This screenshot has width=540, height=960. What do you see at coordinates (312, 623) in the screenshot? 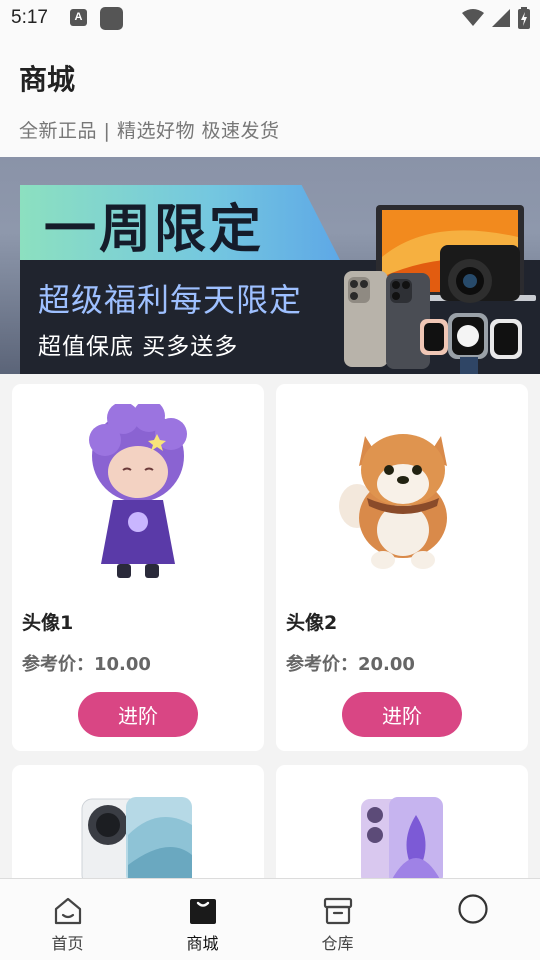
I see `product-name: 头像2` at bounding box center [312, 623].